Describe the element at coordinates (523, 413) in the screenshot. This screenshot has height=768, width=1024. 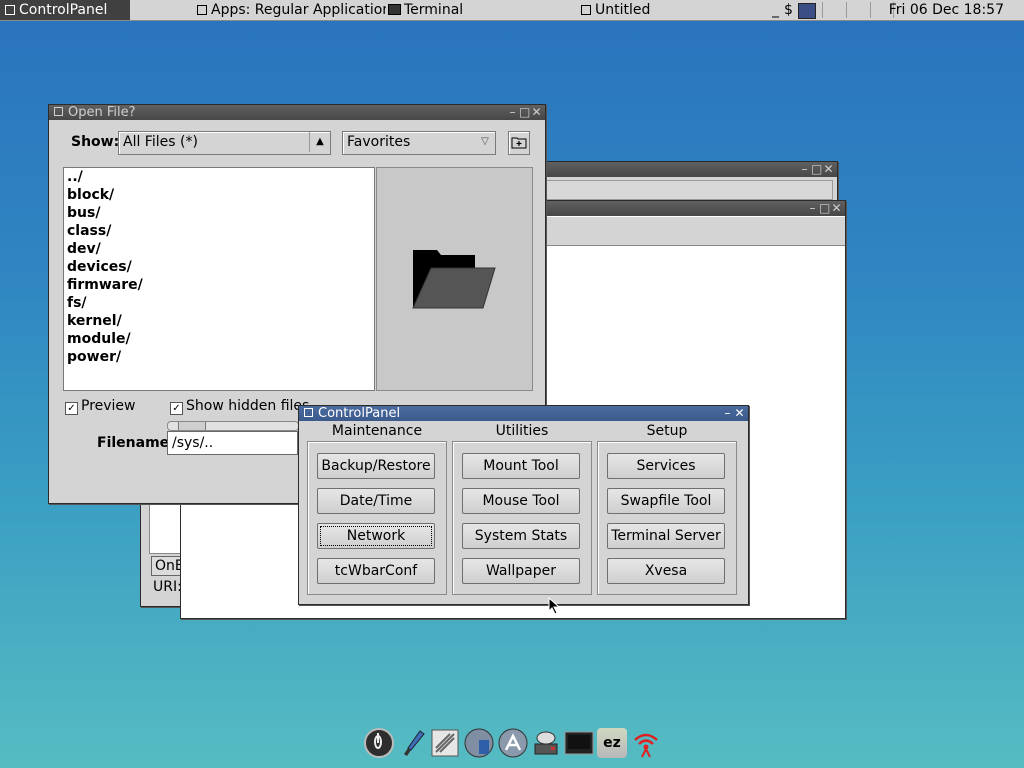
I see `control-panel-titlebar: ControlPanel – ✕` at that location.